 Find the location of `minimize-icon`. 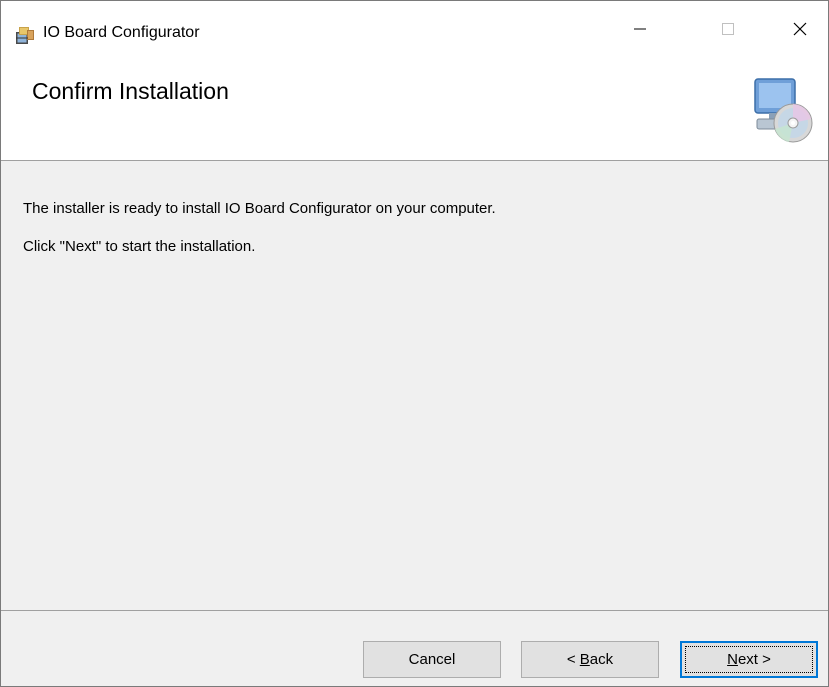

minimize-icon is located at coordinates (640, 29).